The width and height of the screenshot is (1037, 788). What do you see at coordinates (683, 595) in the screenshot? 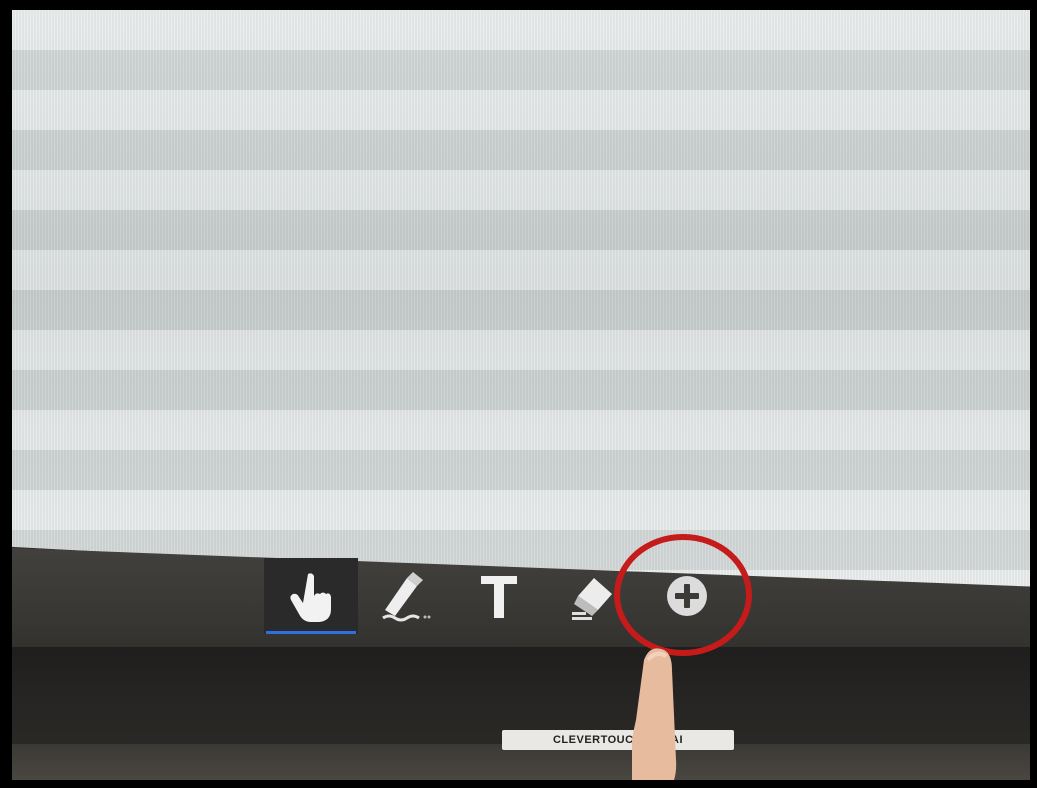
I see `annotation-circle` at bounding box center [683, 595].